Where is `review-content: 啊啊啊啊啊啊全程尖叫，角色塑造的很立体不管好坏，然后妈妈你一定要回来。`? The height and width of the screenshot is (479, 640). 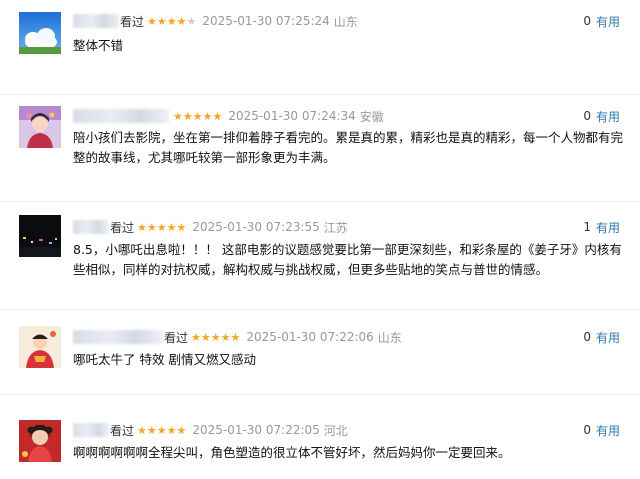
review-content: 啊啊啊啊啊啊全程尖叫，角色塑造的很立体不管好坏，然后妈妈你一定要回来。 is located at coordinates (292, 452).